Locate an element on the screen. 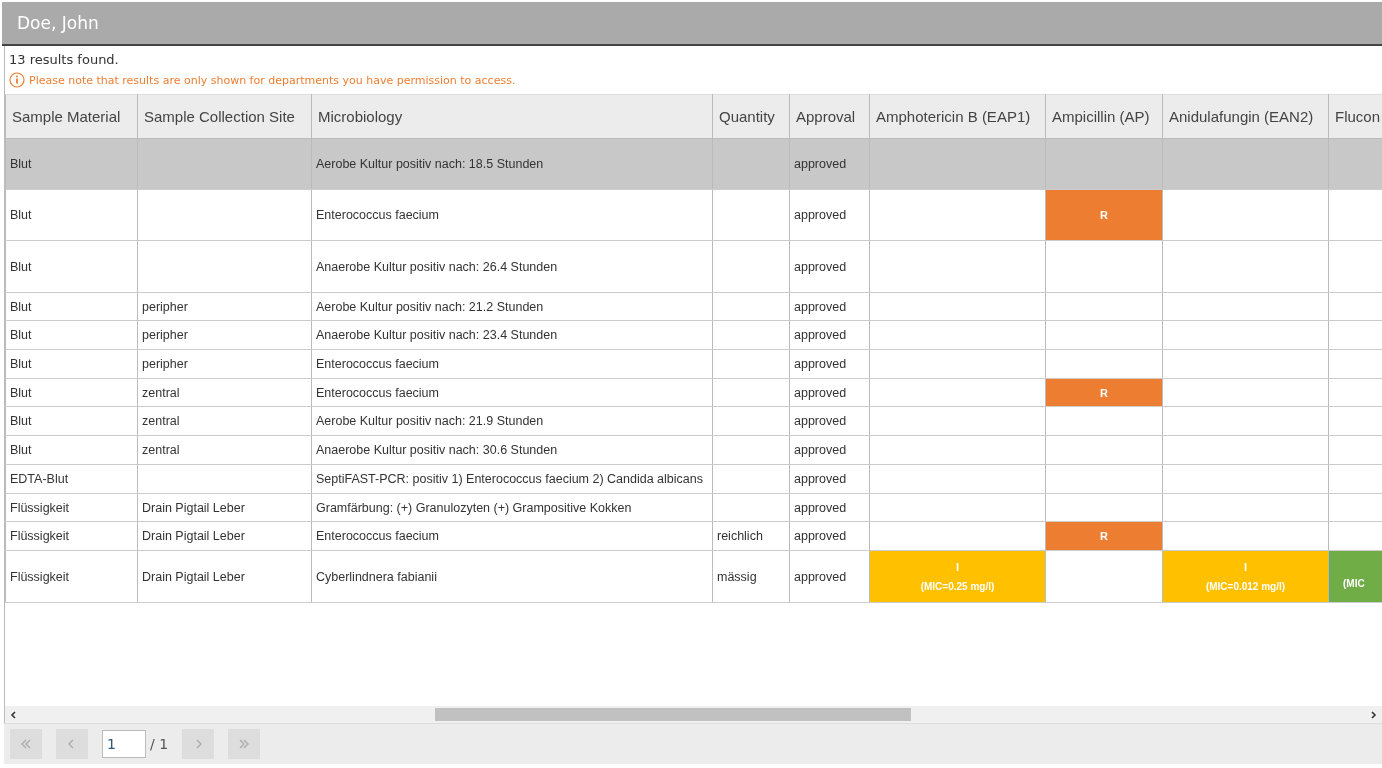 The height and width of the screenshot is (768, 1382). result-count: 13 results found. is located at coordinates (64, 60).